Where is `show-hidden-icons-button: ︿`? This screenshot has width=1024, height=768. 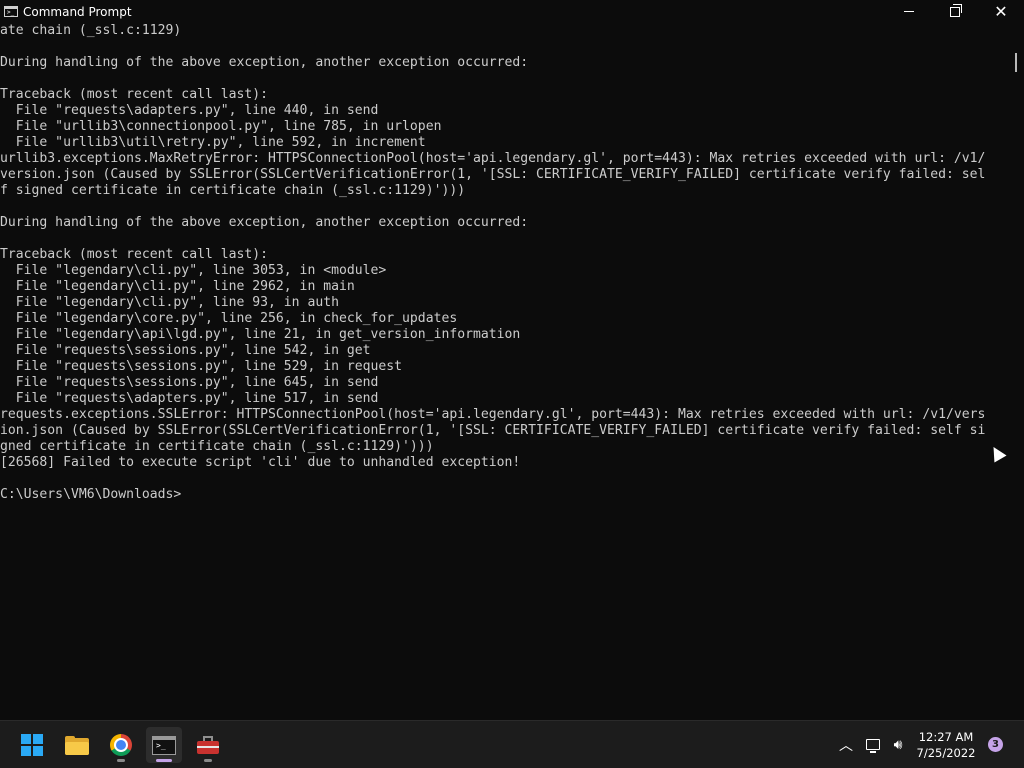
show-hidden-icons-button: ︿ is located at coordinates (846, 744).